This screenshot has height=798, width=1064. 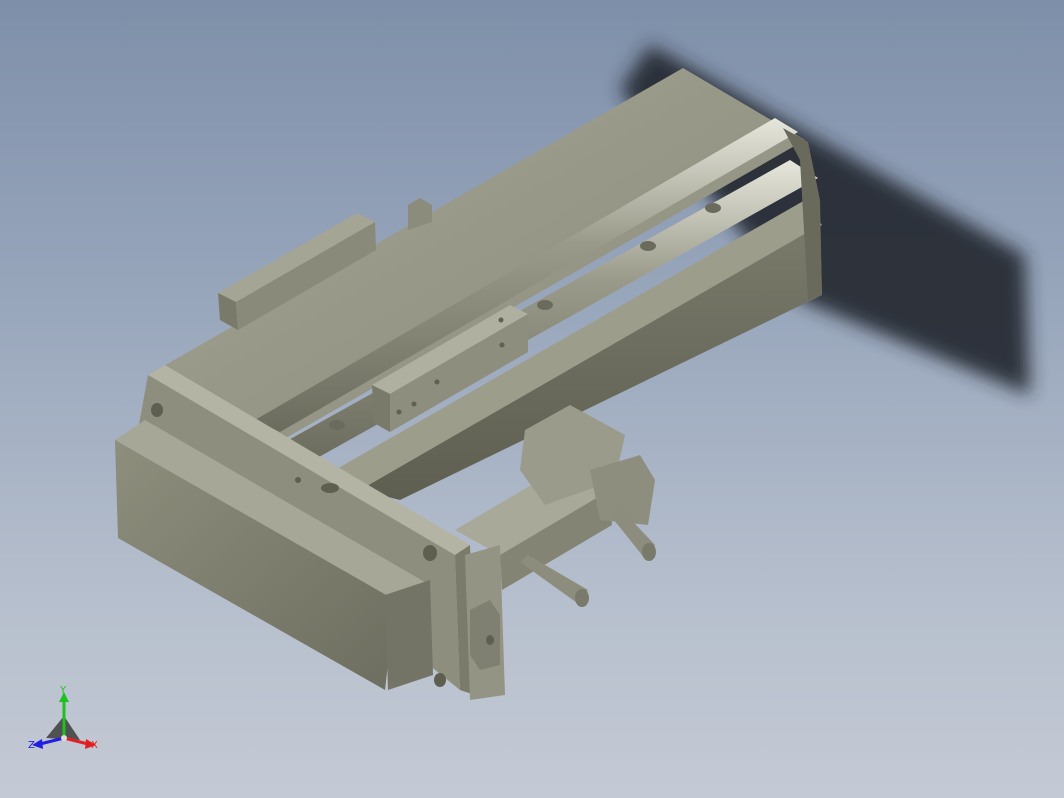 What do you see at coordinates (66, 721) in the screenshot?
I see `view-triad: Y X Z` at bounding box center [66, 721].